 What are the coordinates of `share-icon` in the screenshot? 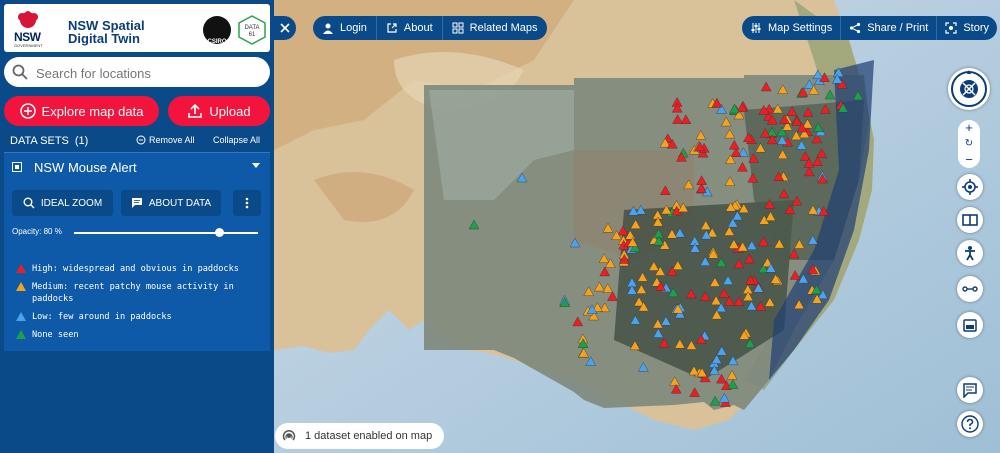 It's located at (855, 28).